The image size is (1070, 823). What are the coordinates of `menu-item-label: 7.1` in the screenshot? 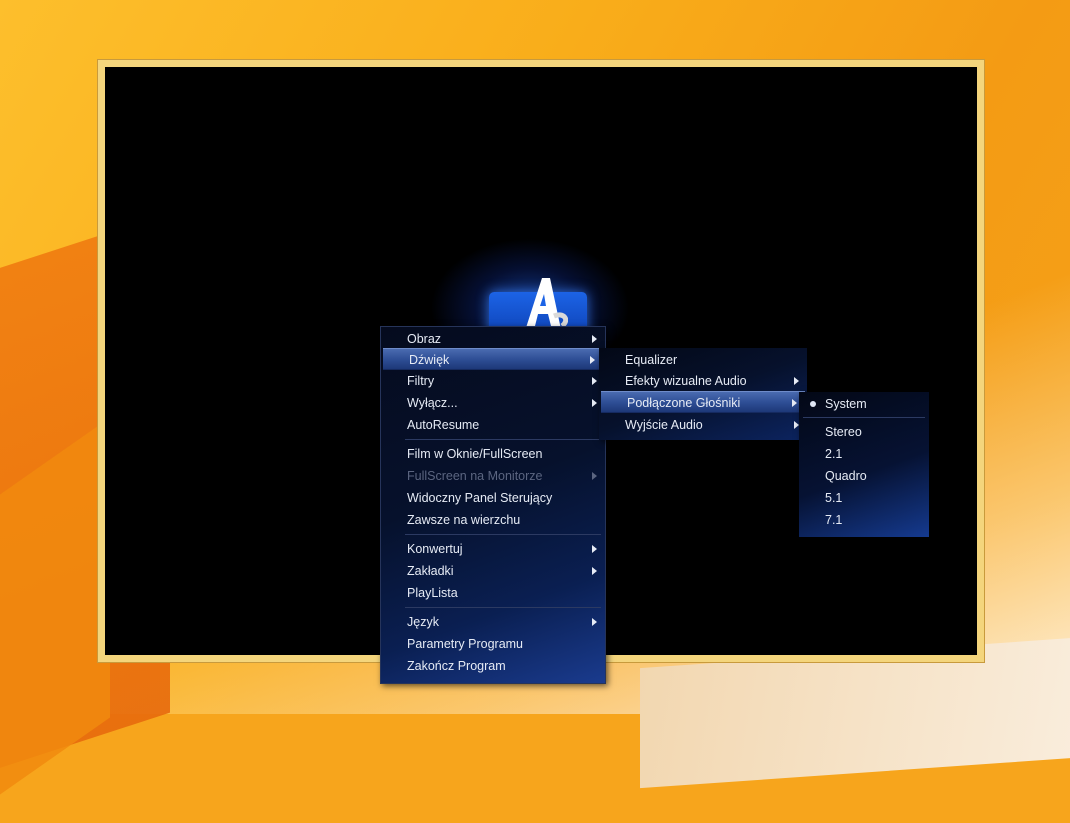 It's located at (834, 520).